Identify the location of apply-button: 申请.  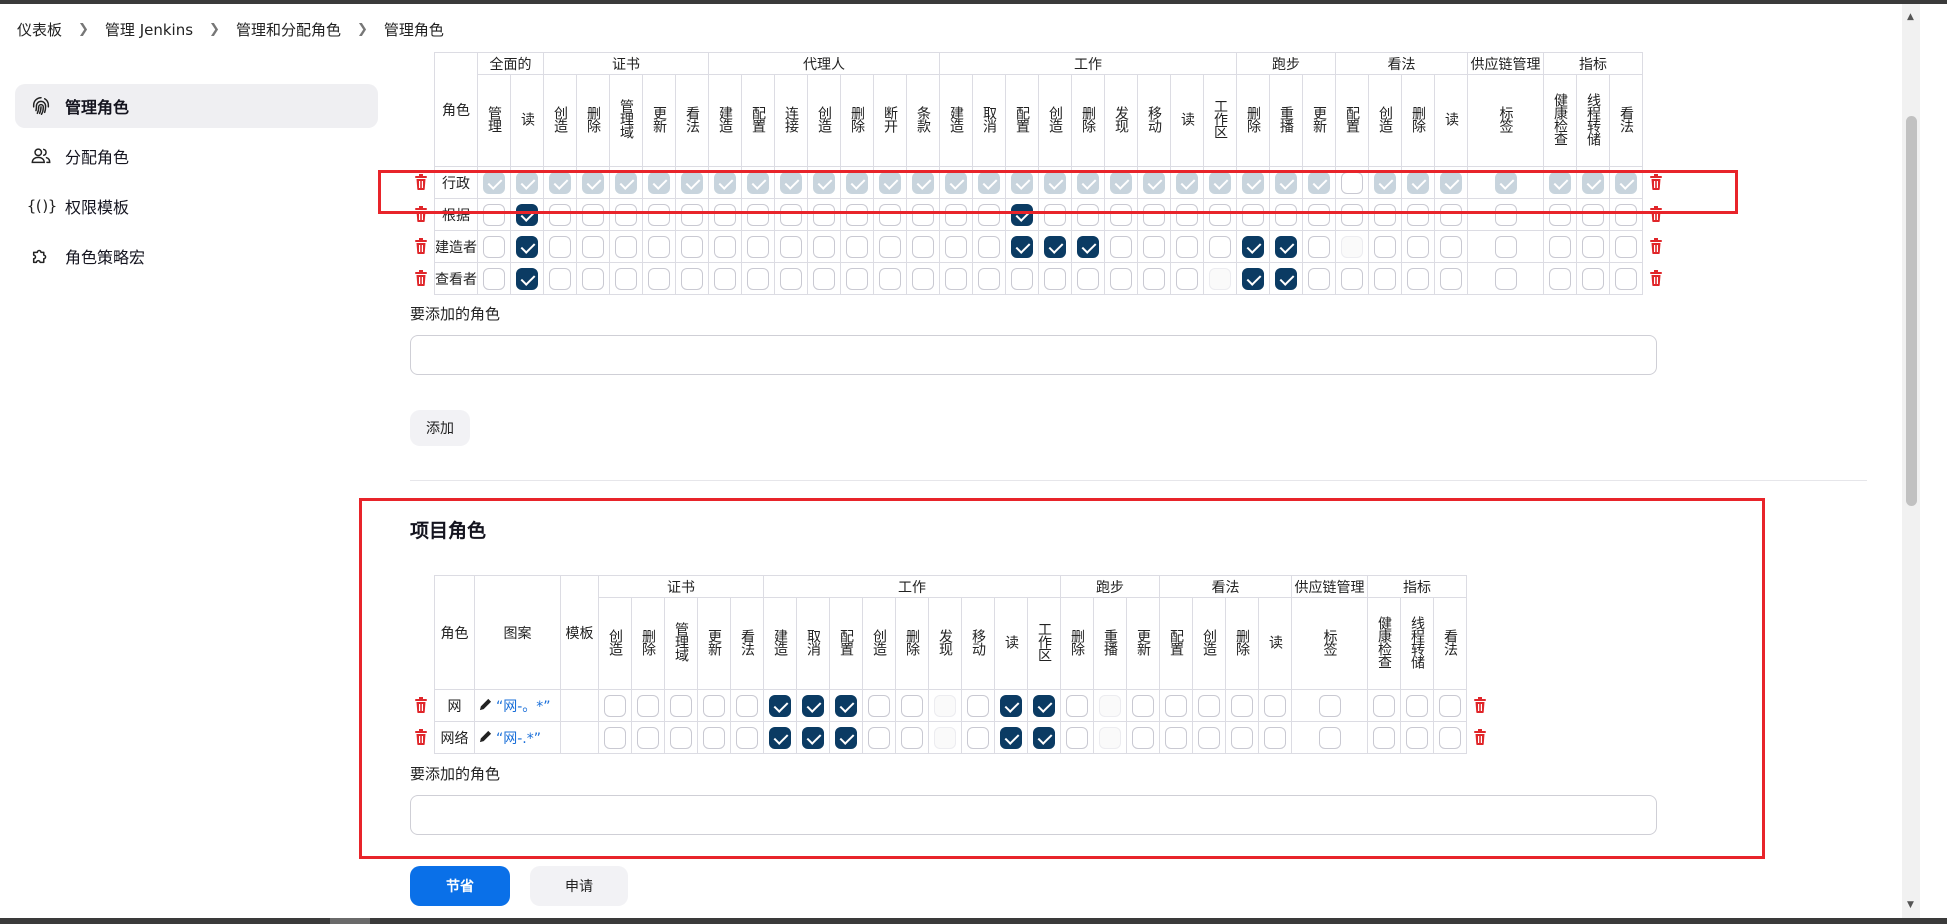
(579, 886).